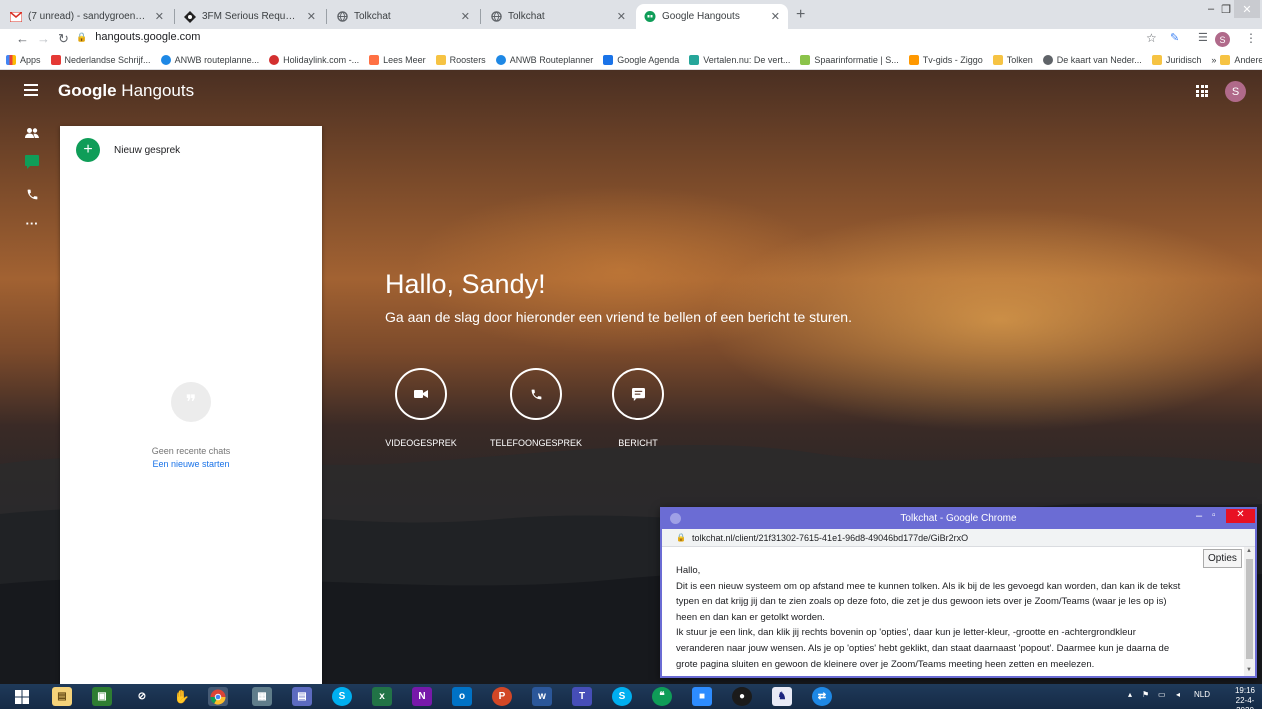 This screenshot has height=709, width=1262. I want to click on tray-expand-icon: ▴, so click(1130, 694).